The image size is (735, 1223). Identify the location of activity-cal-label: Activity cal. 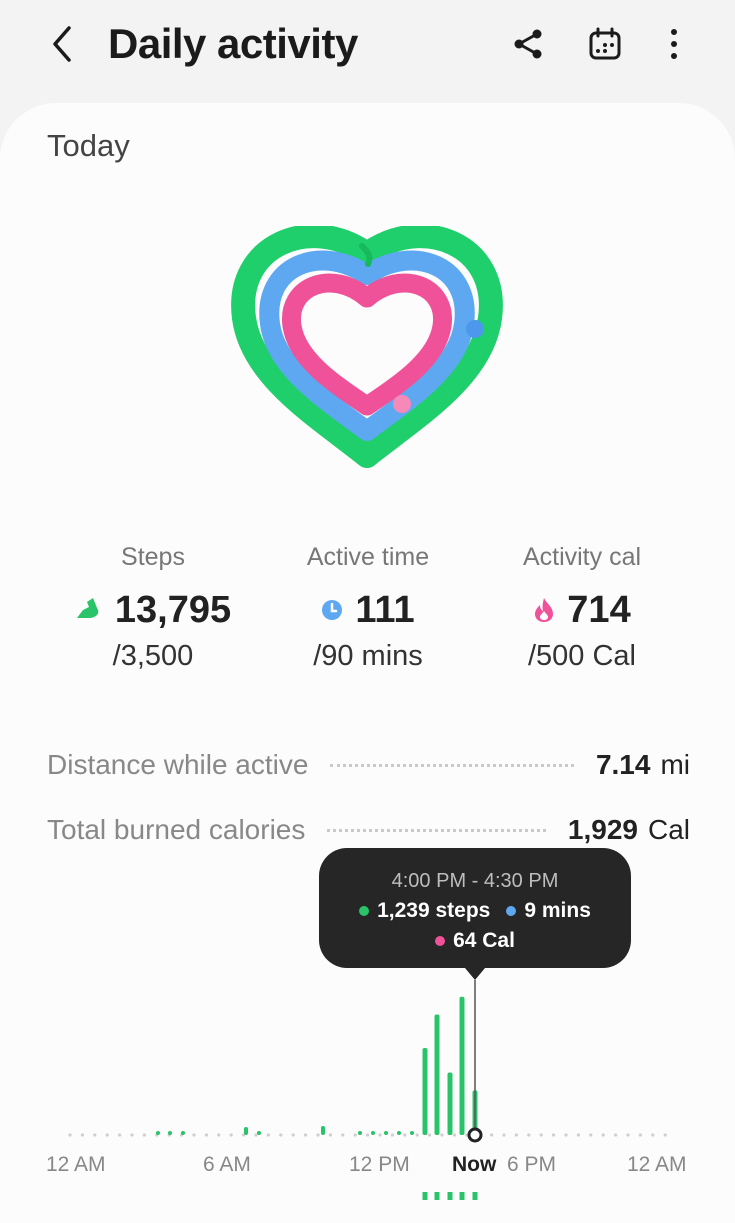
(582, 557).